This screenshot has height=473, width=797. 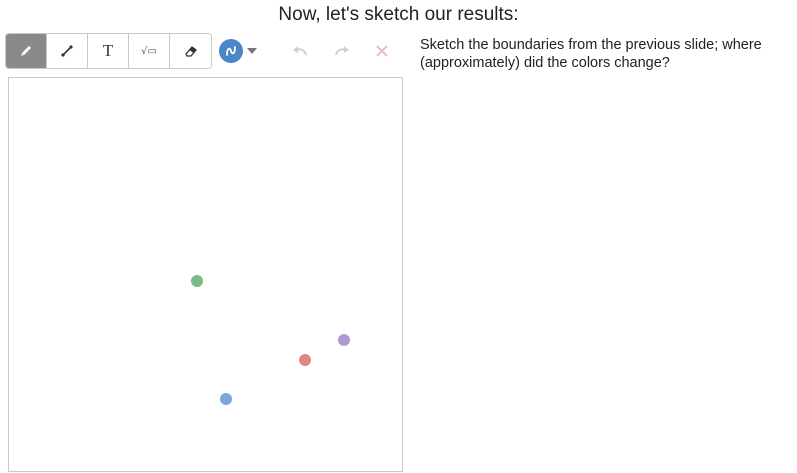 I want to click on sketch-toolbar: T √▭, so click(x=201, y=51).